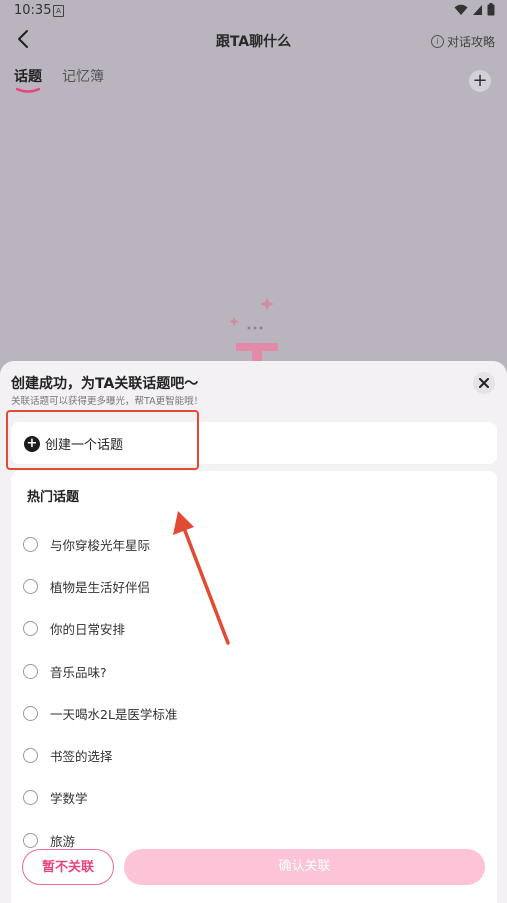 Image resolution: width=507 pixels, height=903 pixels. What do you see at coordinates (253, 11) in the screenshot?
I see `status-bar: 10:35 A` at bounding box center [253, 11].